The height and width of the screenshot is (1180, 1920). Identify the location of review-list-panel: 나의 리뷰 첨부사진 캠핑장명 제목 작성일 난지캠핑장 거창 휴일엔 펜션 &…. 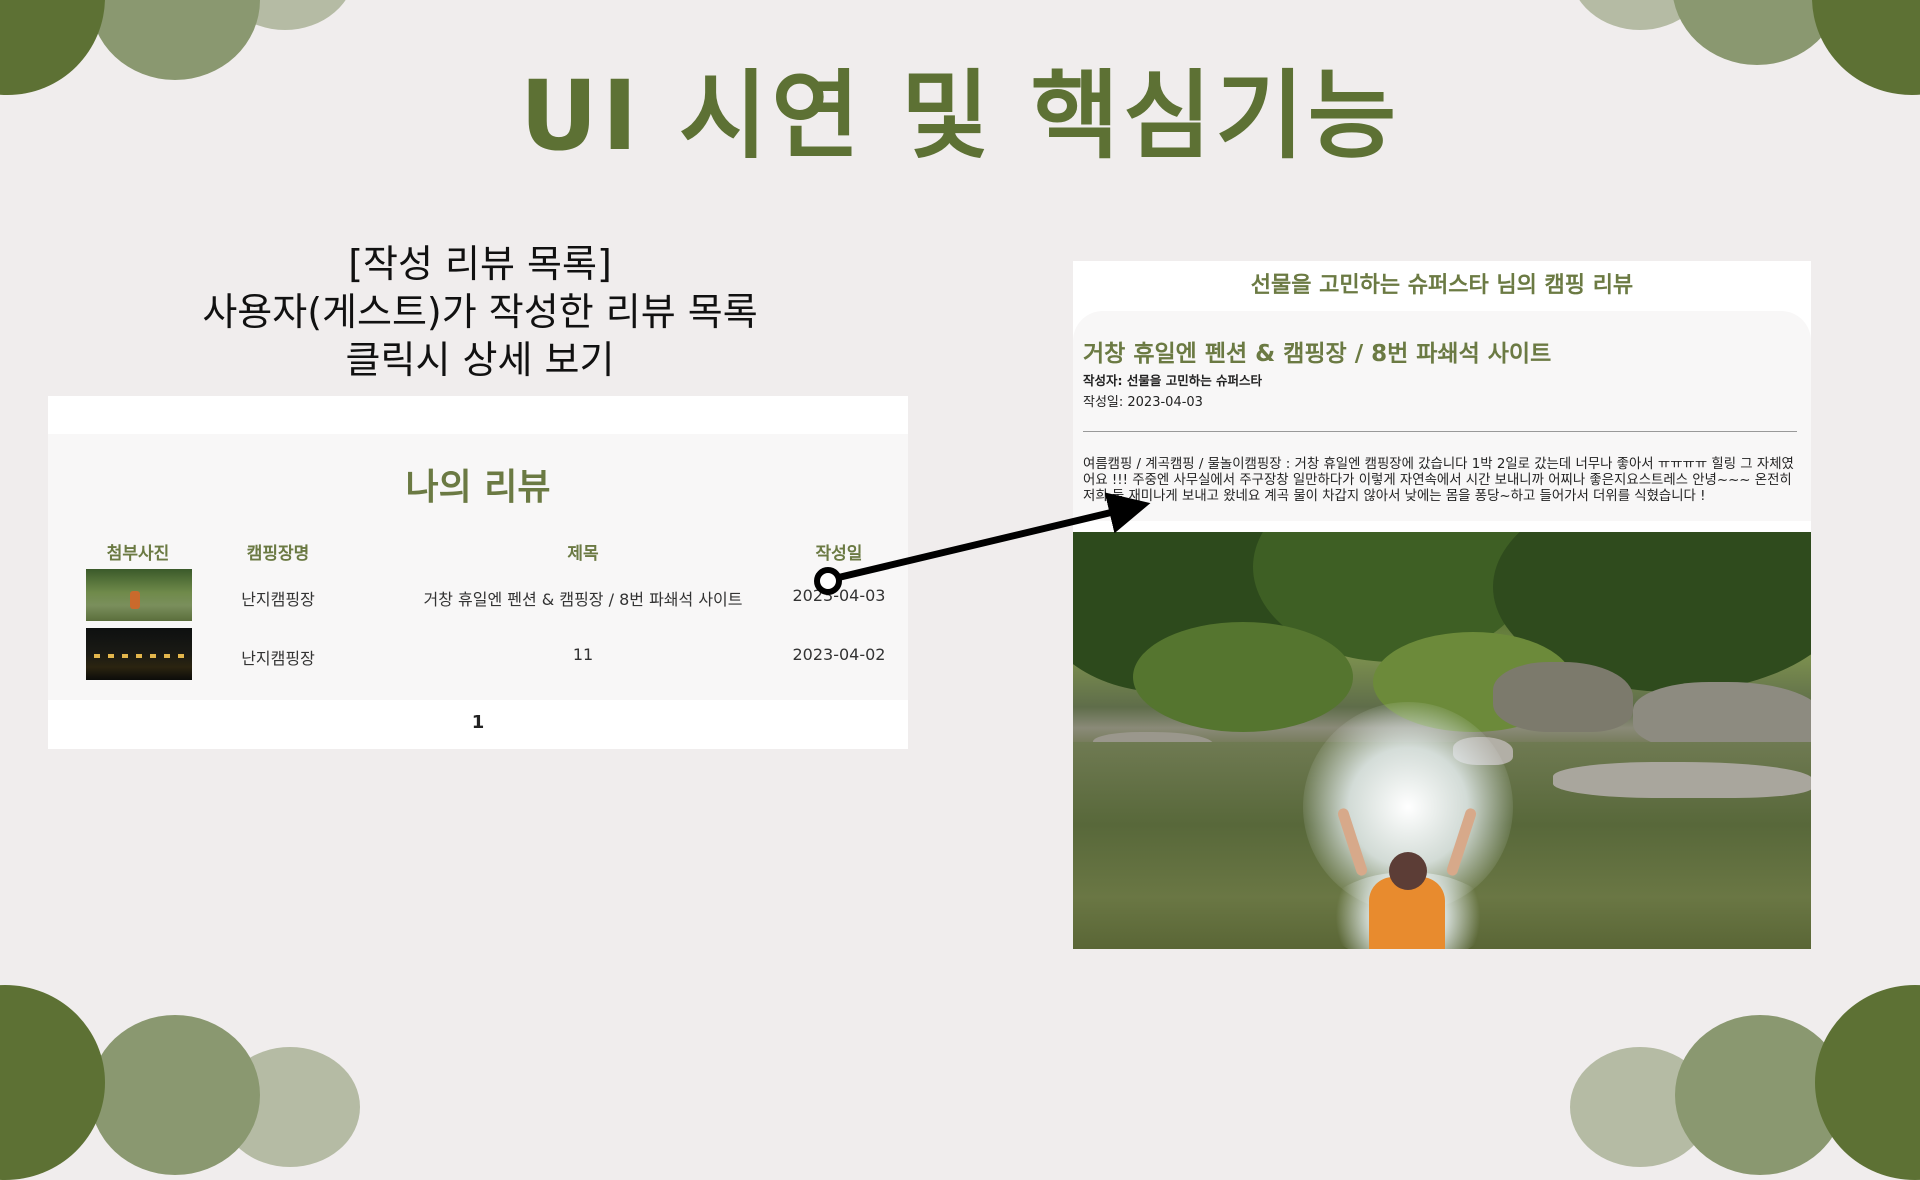
(478, 572).